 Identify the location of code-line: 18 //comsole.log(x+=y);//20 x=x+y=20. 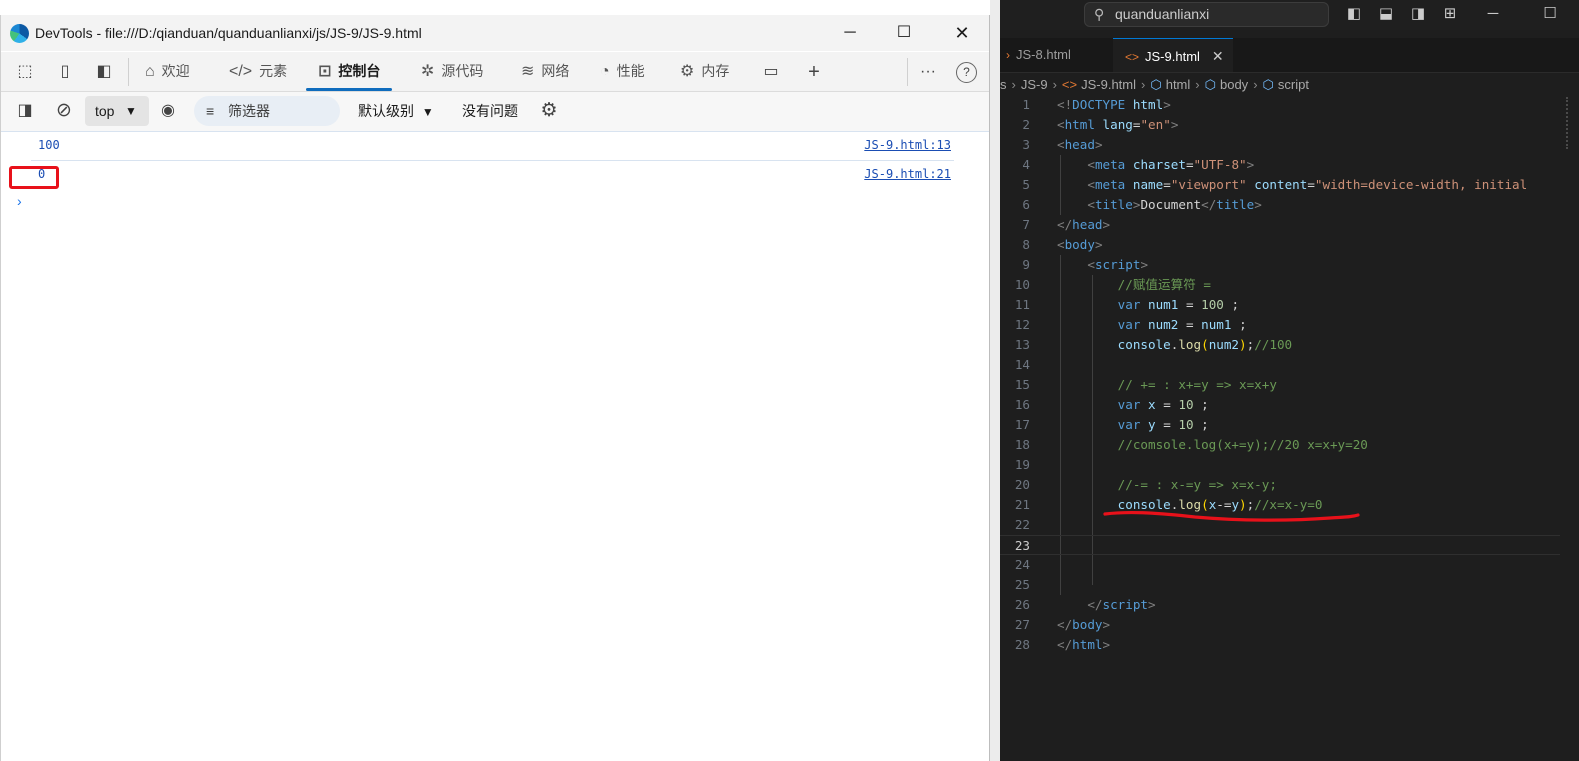
(1280, 445).